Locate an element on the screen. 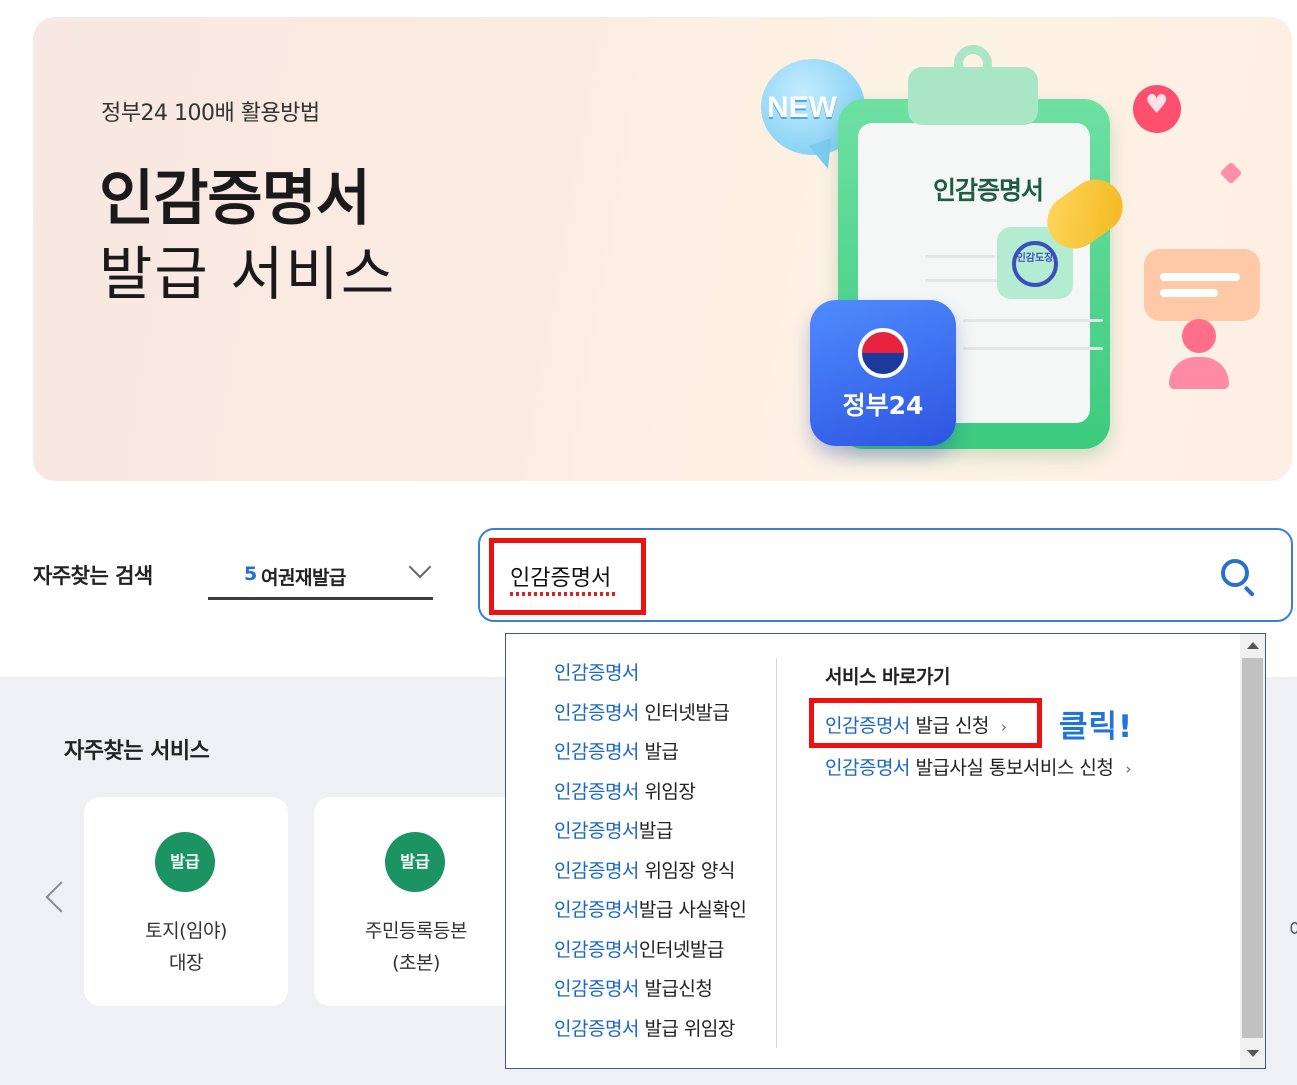 This screenshot has width=1297, height=1085. suggestion-item: 인감증명서 발급 위임장 is located at coordinates (650, 1034).